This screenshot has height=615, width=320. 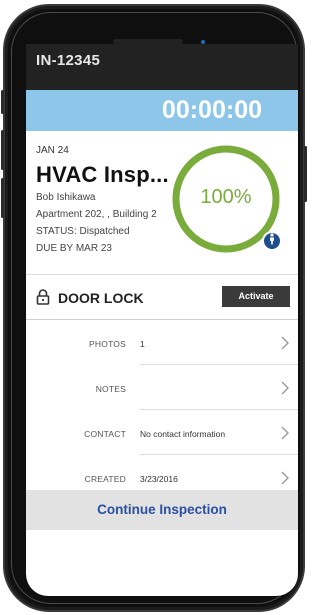 I want to click on assignee-badge, so click(x=272, y=241).